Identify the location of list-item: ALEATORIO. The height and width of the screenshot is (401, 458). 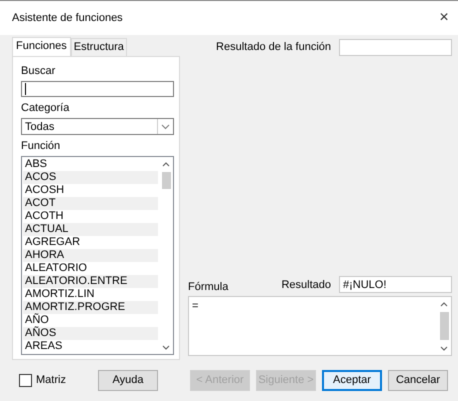
(90, 268).